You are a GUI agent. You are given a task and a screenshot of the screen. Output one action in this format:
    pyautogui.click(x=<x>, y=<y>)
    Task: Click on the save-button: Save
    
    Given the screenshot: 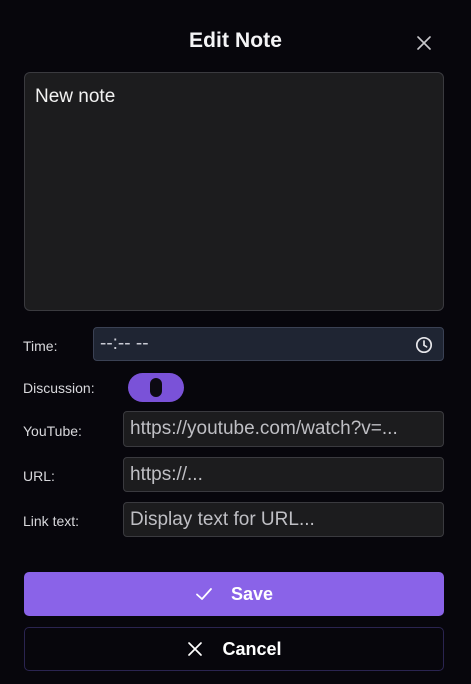 What is the action you would take?
    pyautogui.click(x=234, y=594)
    